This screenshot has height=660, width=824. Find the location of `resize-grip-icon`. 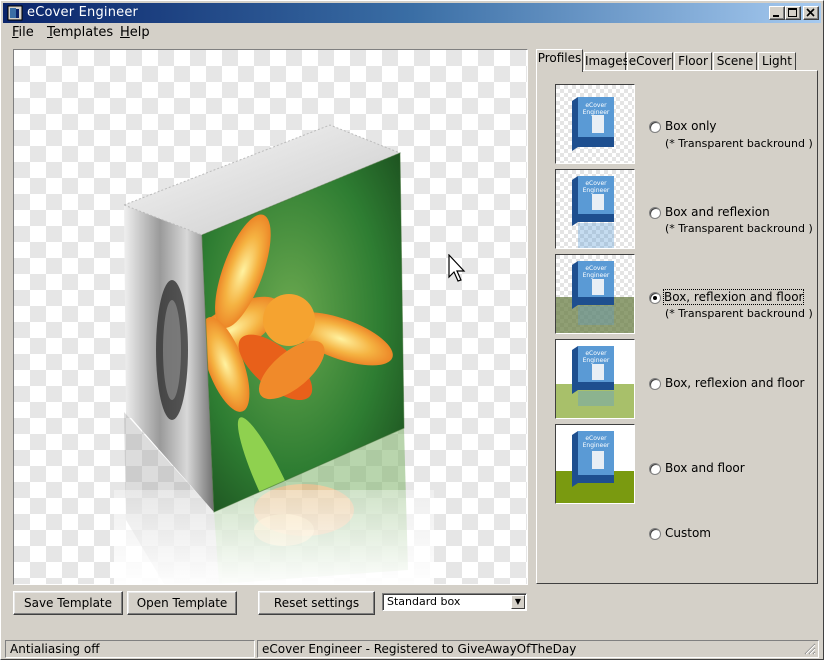

resize-grip-icon is located at coordinates (809, 648).